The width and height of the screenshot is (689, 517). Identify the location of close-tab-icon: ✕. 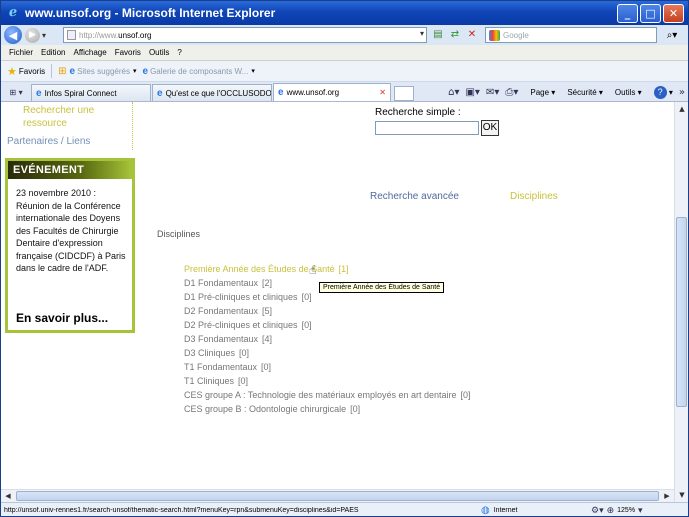
(380, 92).